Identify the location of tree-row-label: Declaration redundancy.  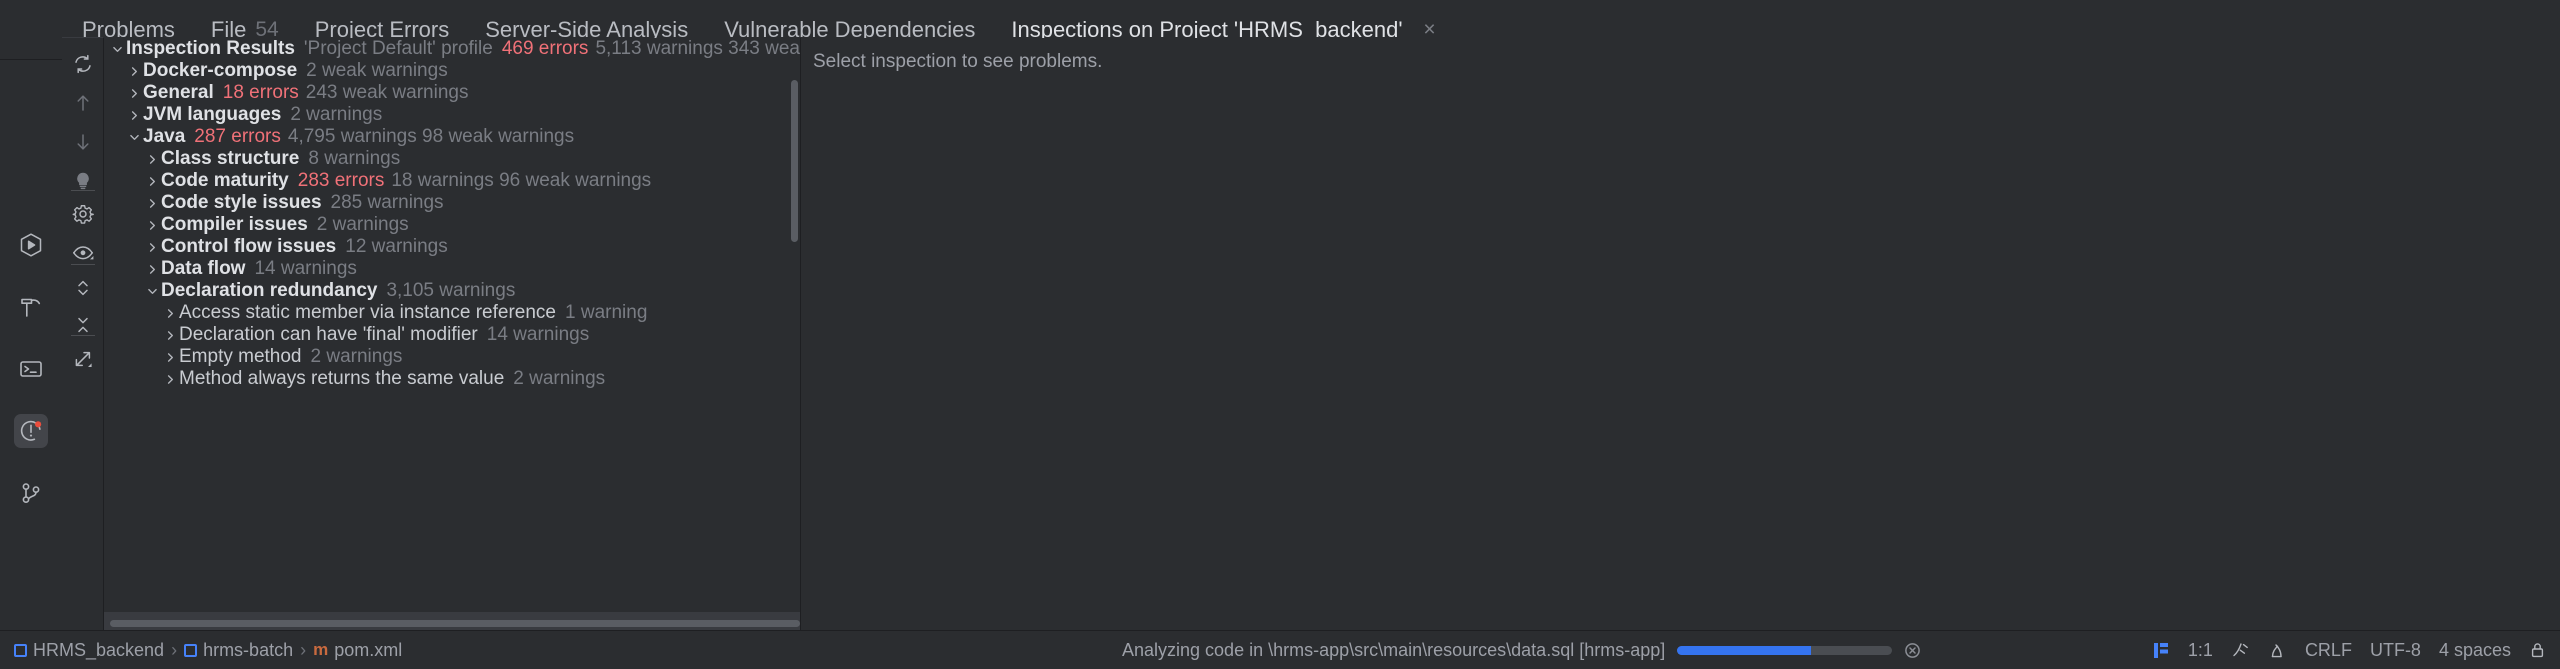
(269, 290).